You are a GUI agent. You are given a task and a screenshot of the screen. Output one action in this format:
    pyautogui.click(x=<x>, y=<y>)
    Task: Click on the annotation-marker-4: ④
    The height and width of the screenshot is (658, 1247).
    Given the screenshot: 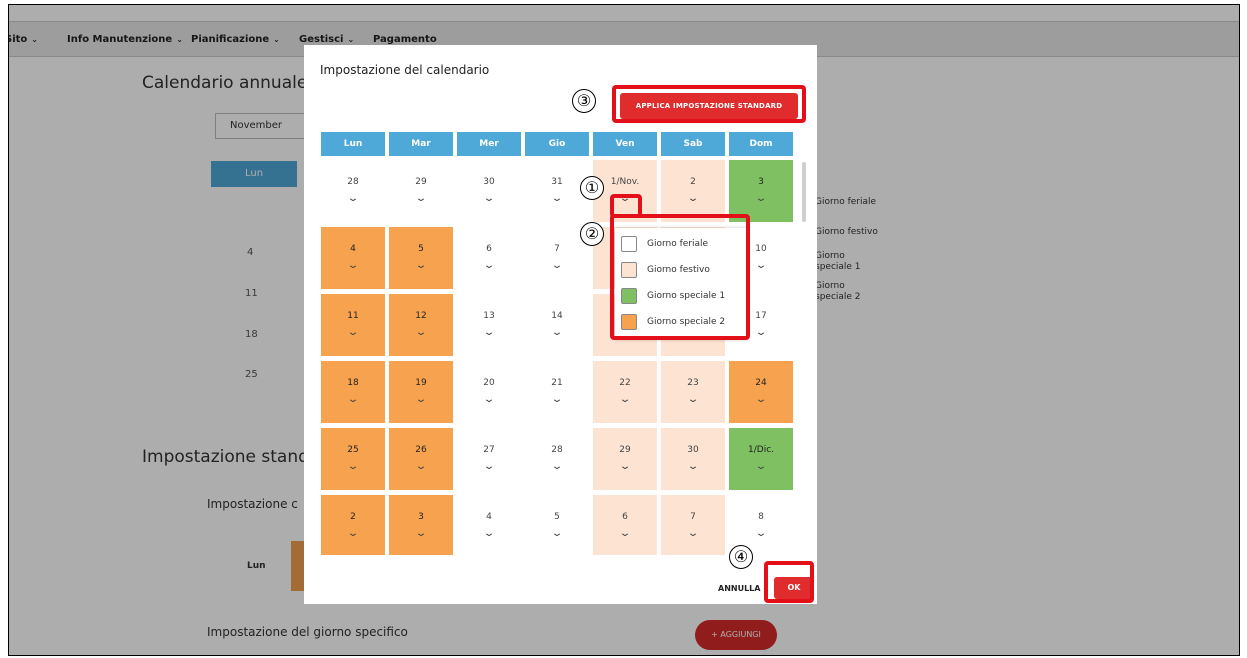 What is the action you would take?
    pyautogui.click(x=741, y=557)
    